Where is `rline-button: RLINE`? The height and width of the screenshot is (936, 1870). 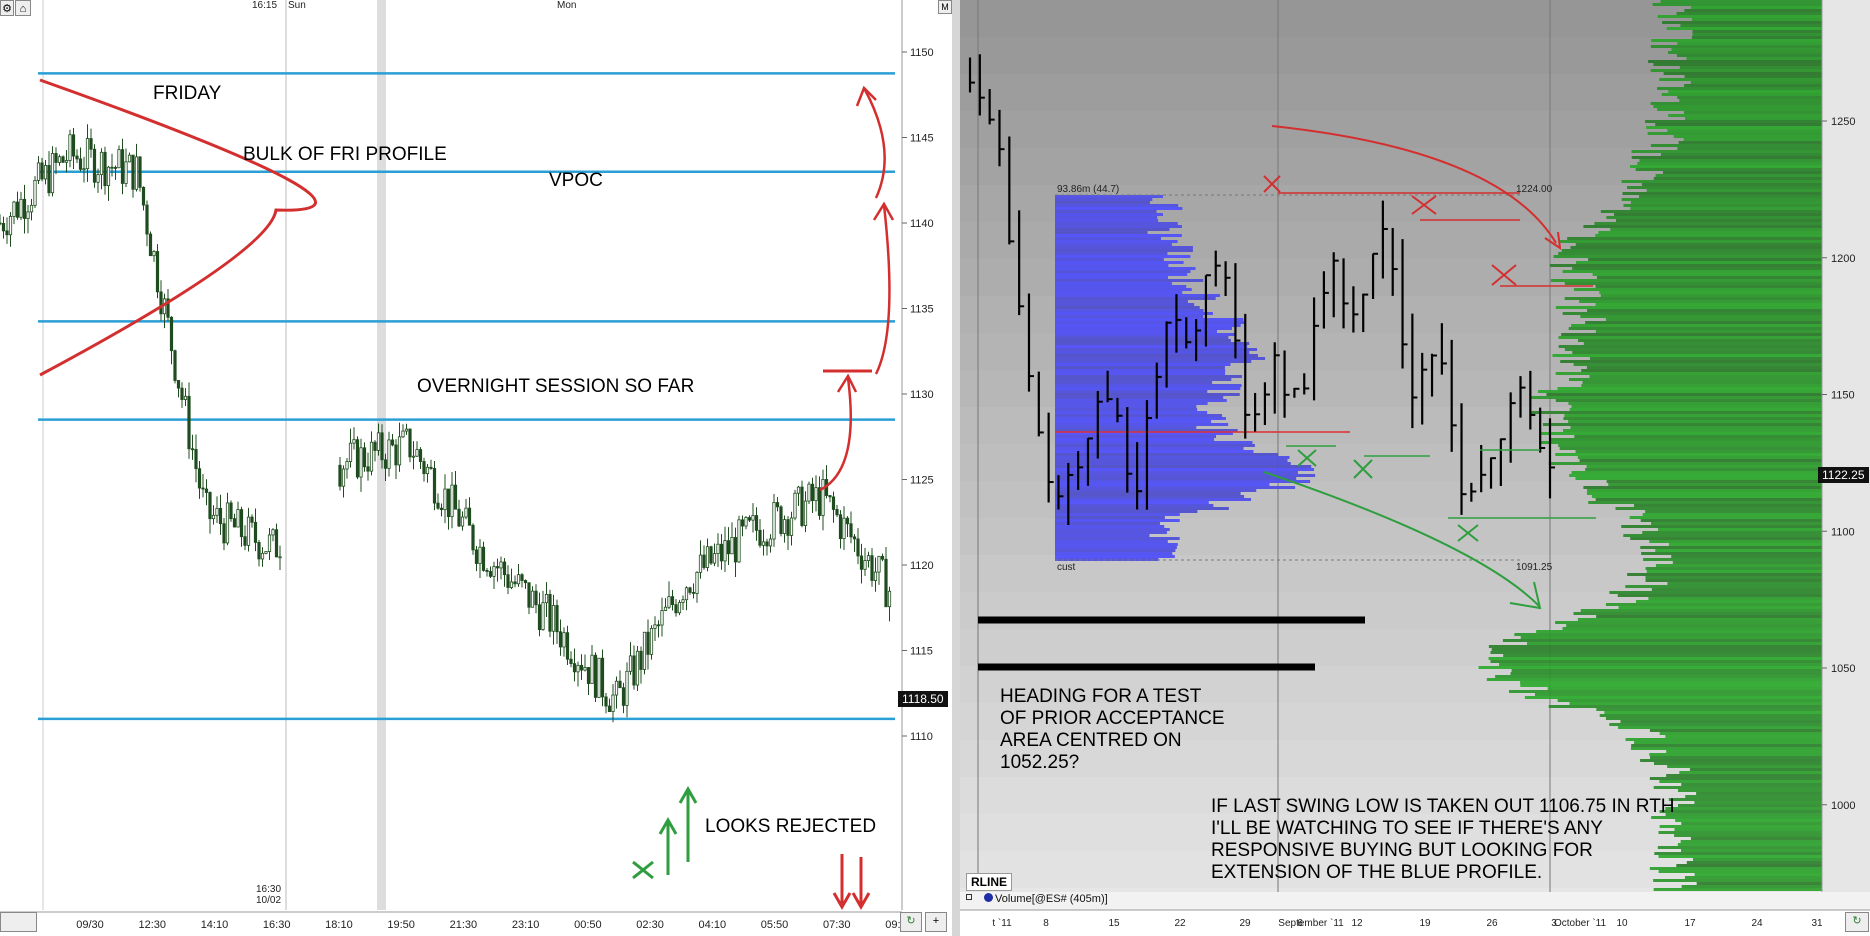 rline-button: RLINE is located at coordinates (989, 882).